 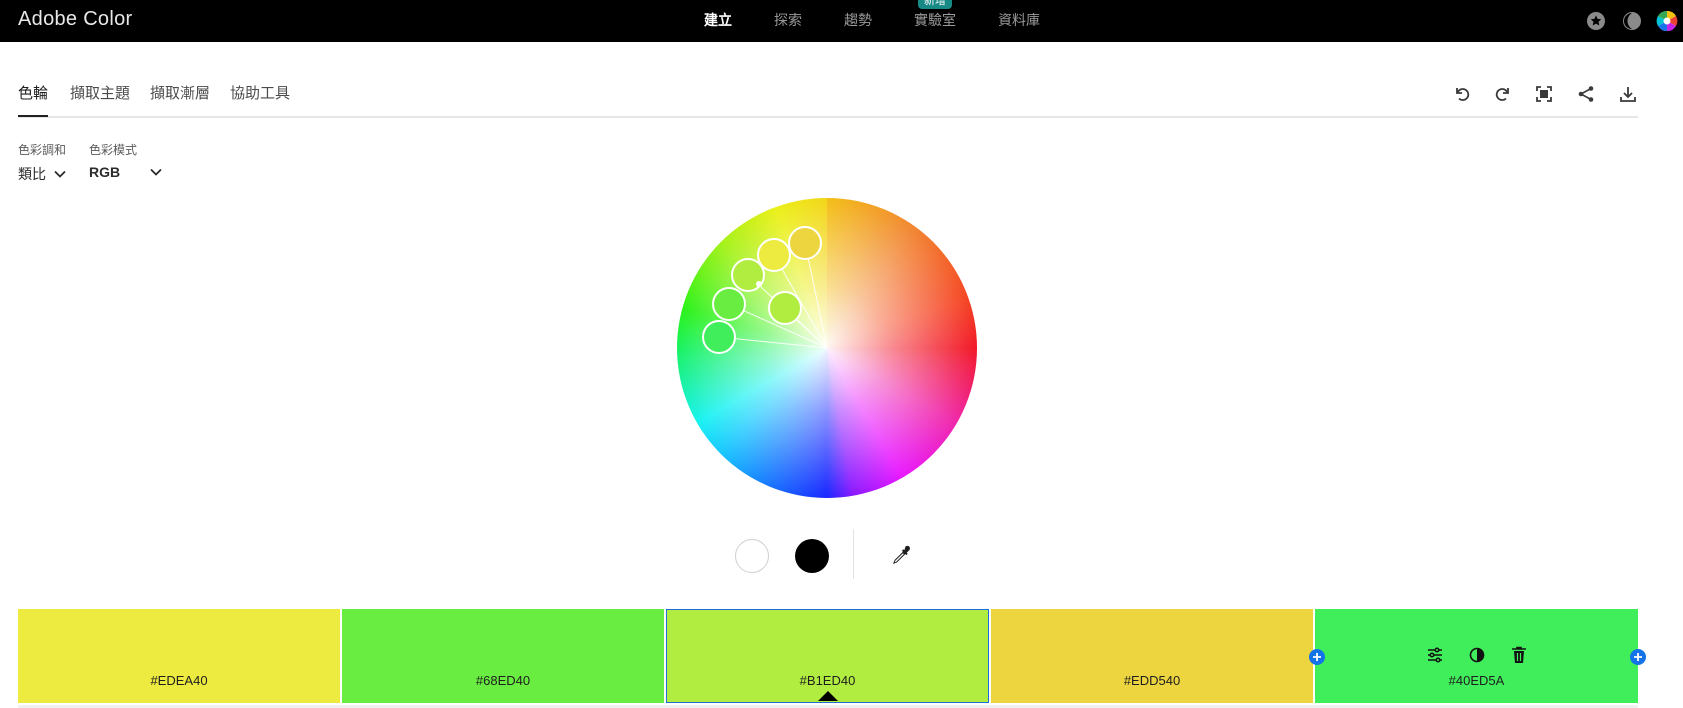 I want to click on top-bar: Adobe Color 建立 探索 趨勢 新增 實驗室 資料庫, so click(x=841, y=21).